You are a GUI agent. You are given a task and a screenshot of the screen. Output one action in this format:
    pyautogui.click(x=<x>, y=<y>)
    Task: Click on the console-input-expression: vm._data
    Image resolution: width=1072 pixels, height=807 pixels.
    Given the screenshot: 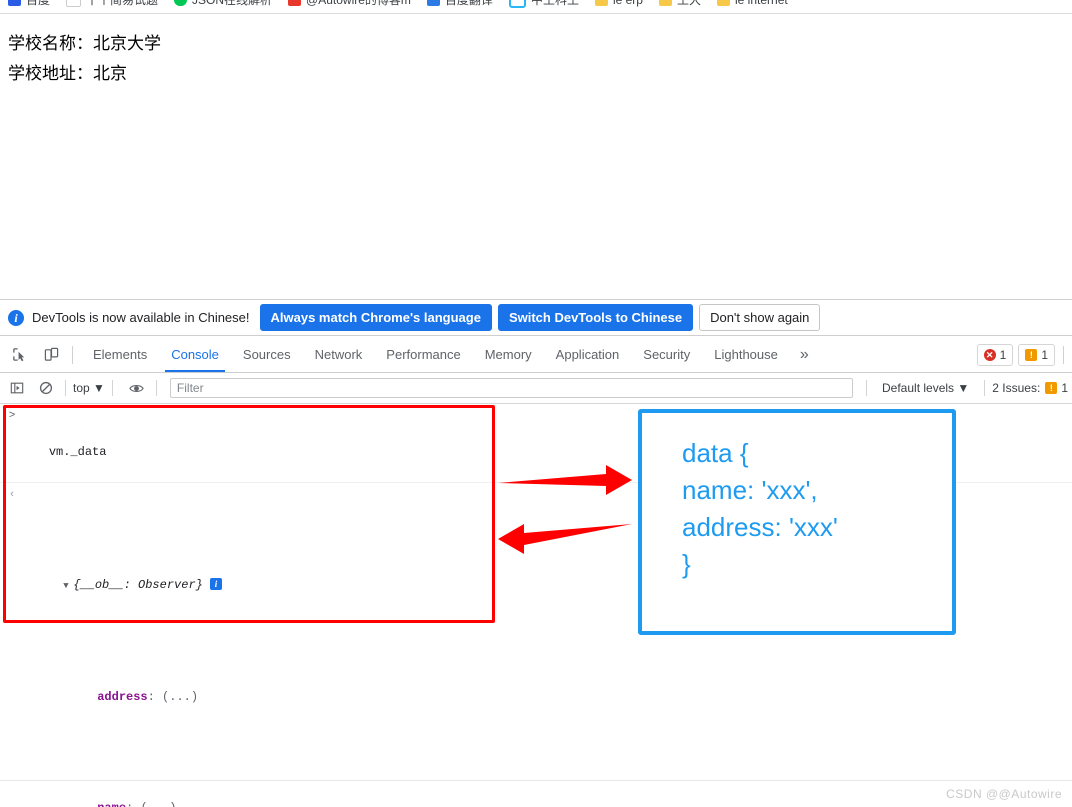 What is the action you would take?
    pyautogui.click(x=77, y=452)
    